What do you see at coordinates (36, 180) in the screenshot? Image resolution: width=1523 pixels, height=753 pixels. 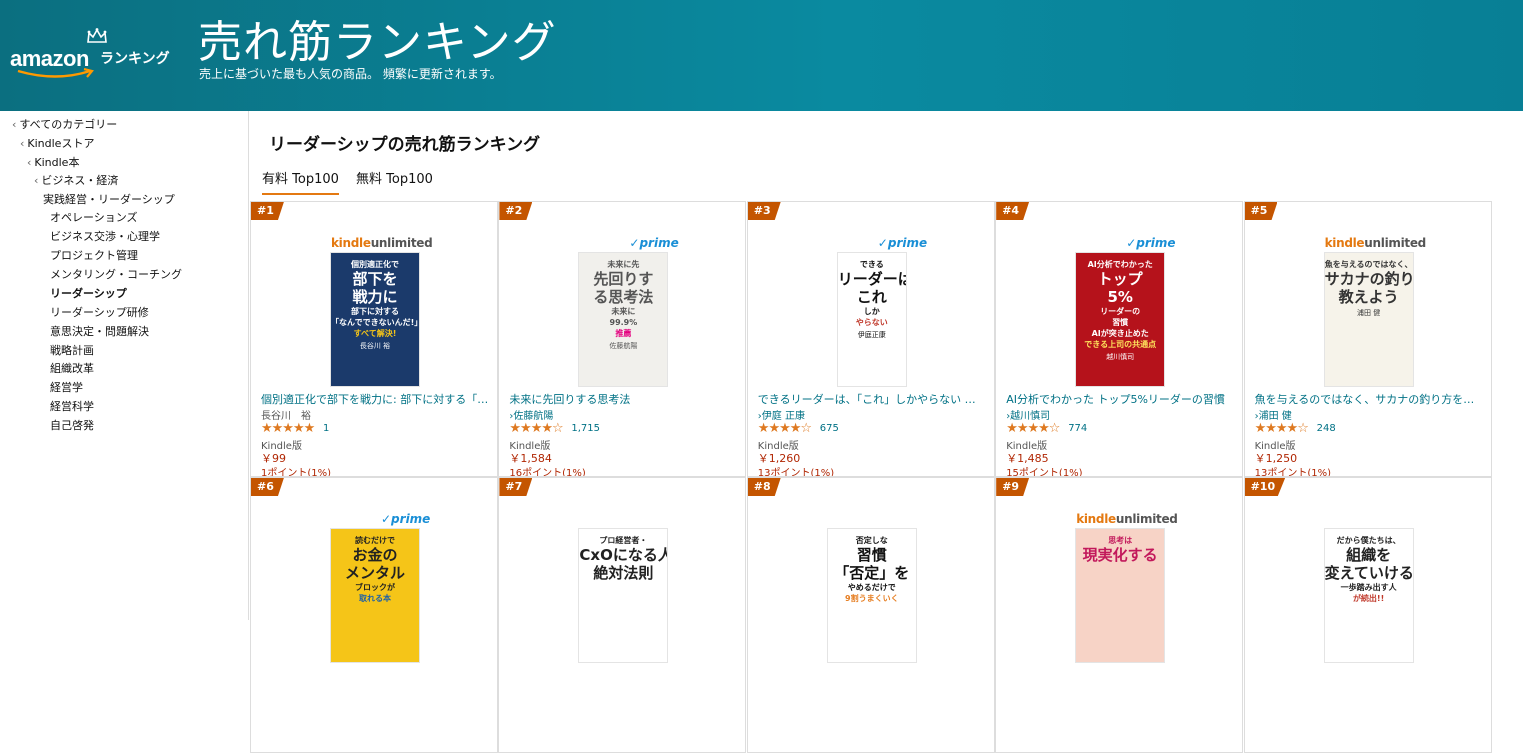 I see `chevron-left-icon: ‹` at bounding box center [36, 180].